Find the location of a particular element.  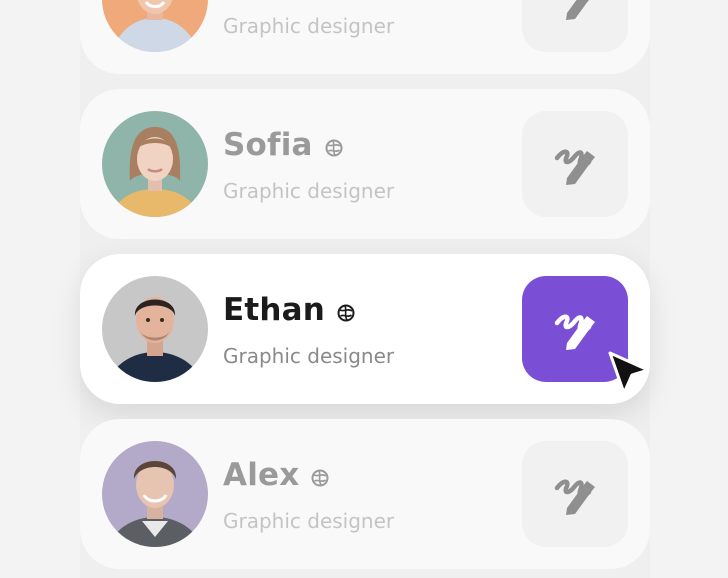

name-row: Ethan is located at coordinates (289, 310).